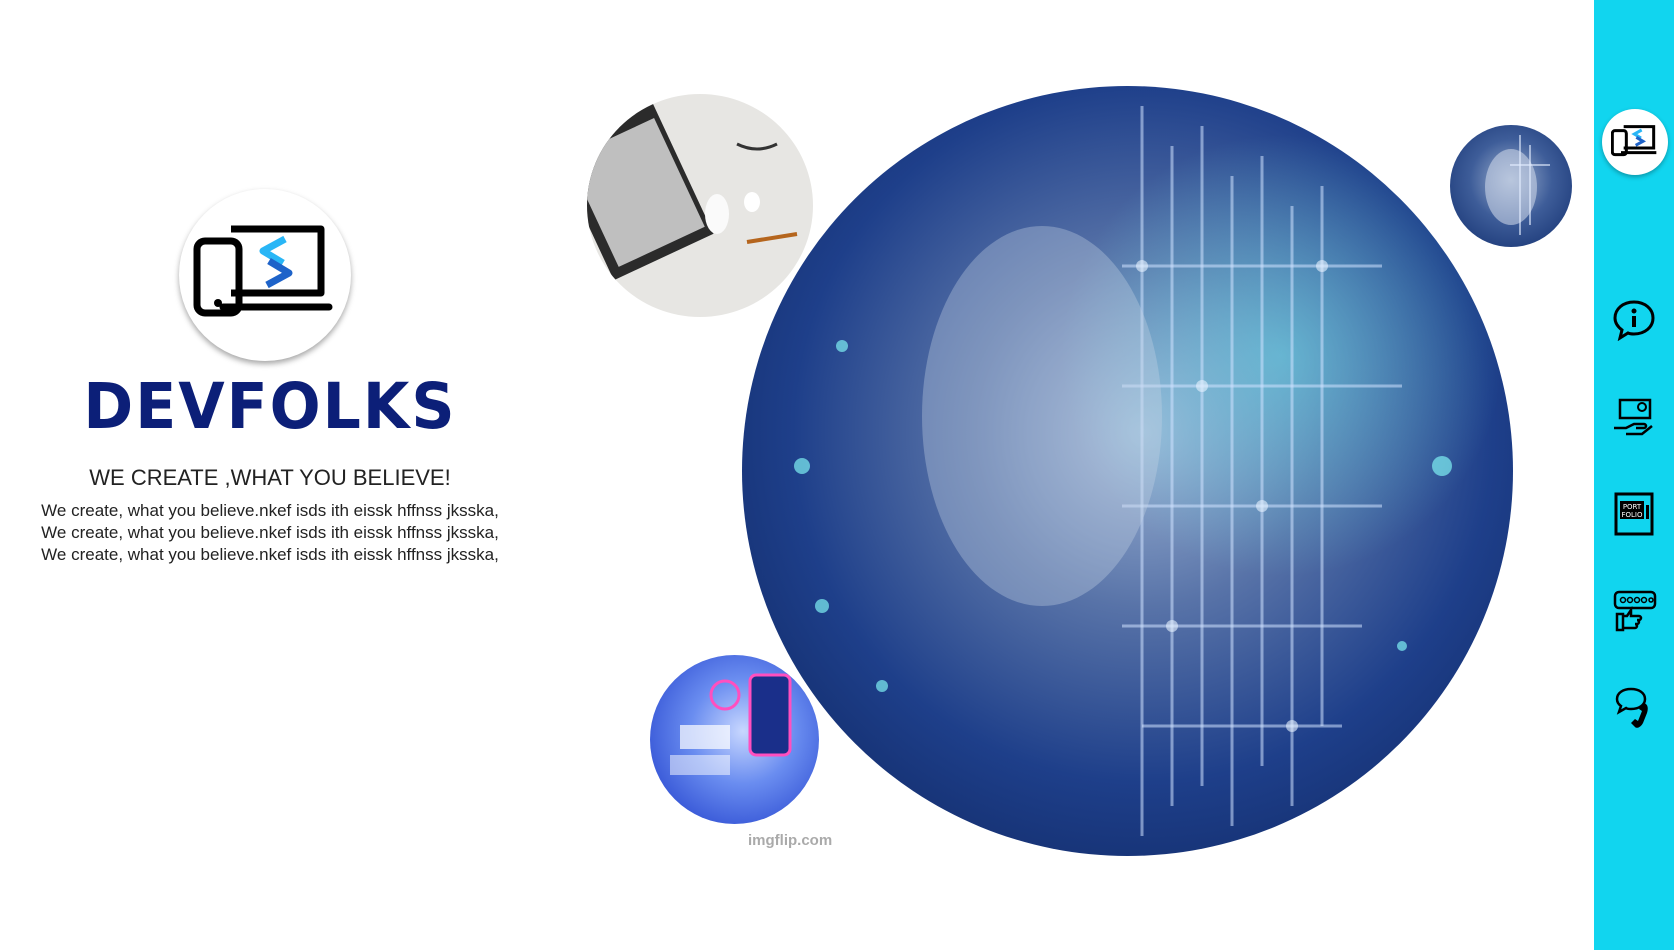  I want to click on portfolio-icon: PORT FOLIO, so click(1634, 514).